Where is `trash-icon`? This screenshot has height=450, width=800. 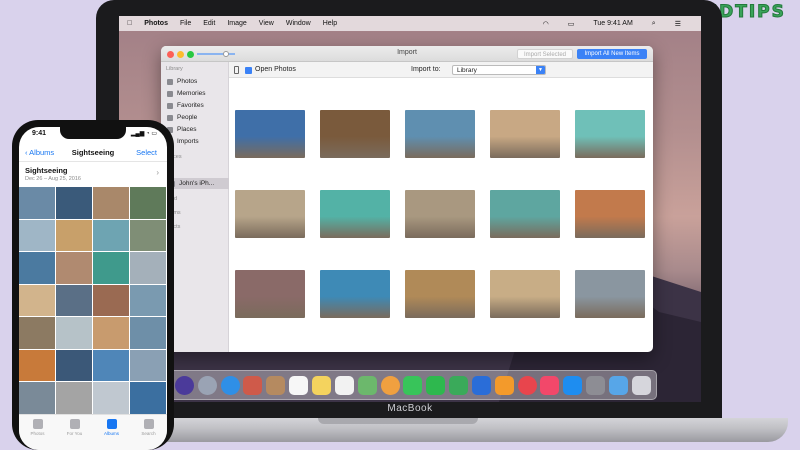 trash-icon is located at coordinates (641, 385).